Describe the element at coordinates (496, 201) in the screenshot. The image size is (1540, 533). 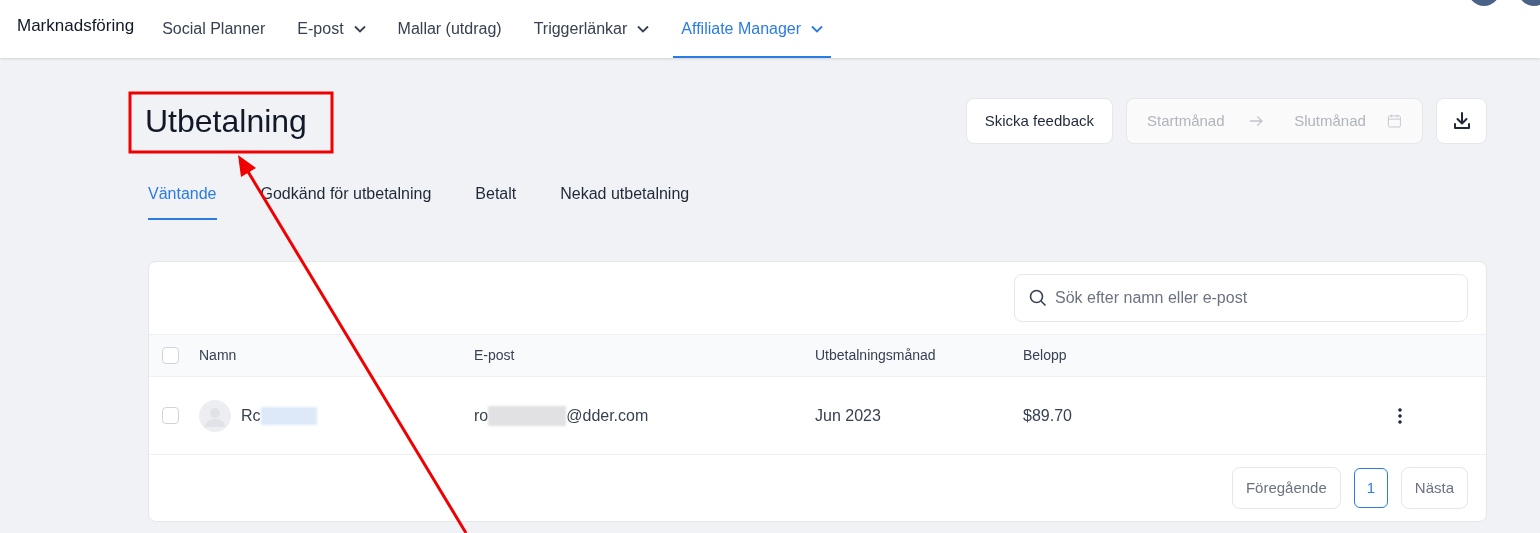
I see `tab: Betalt` at that location.